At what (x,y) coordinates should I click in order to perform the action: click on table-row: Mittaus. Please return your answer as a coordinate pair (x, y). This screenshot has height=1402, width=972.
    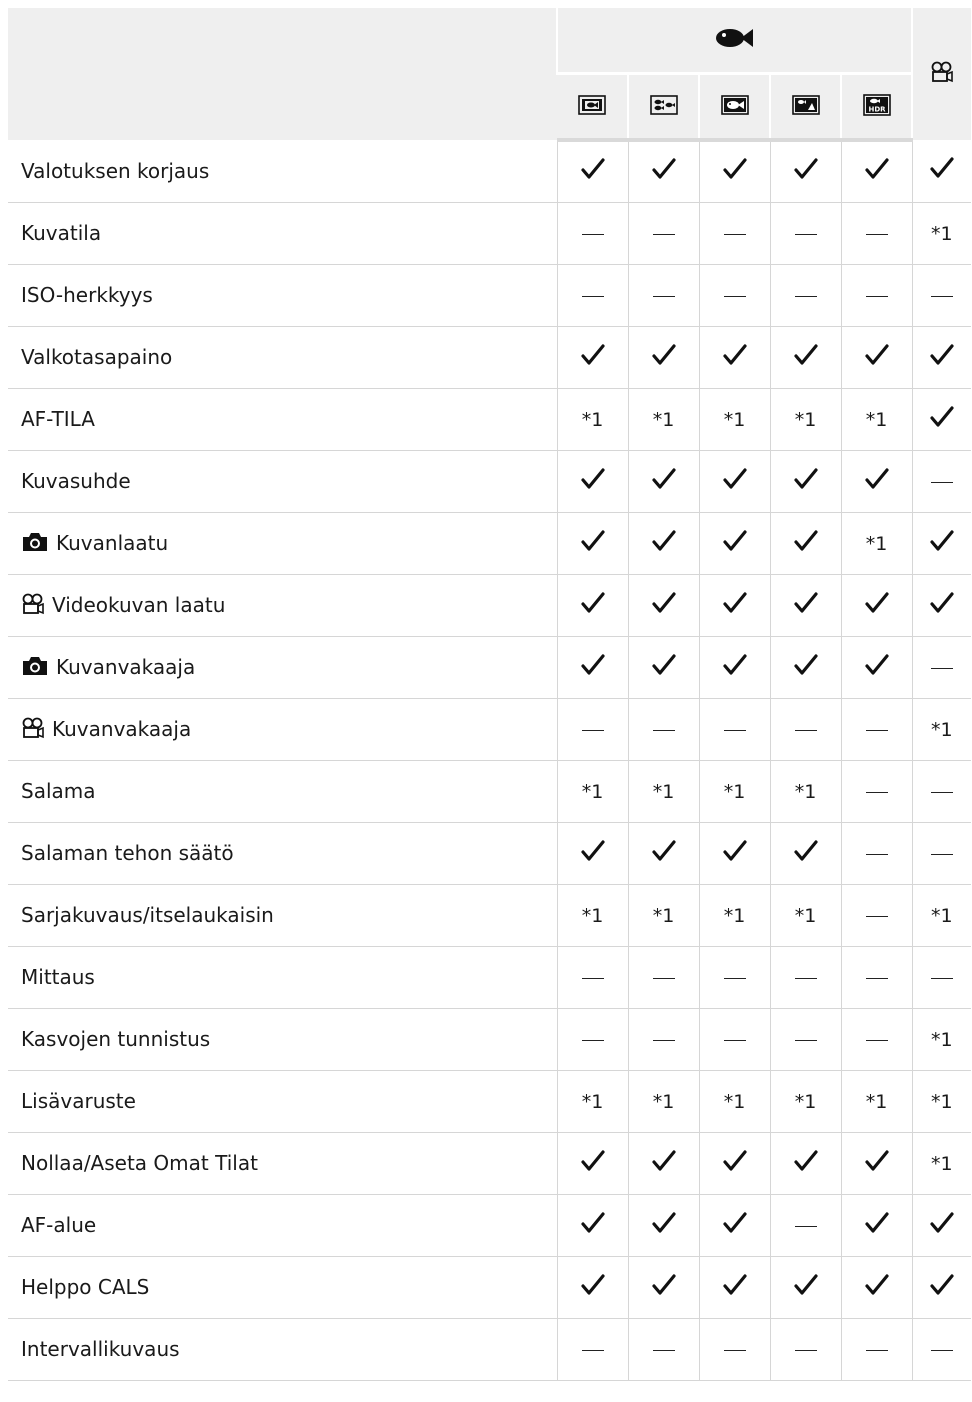
    Looking at the image, I should click on (490, 977).